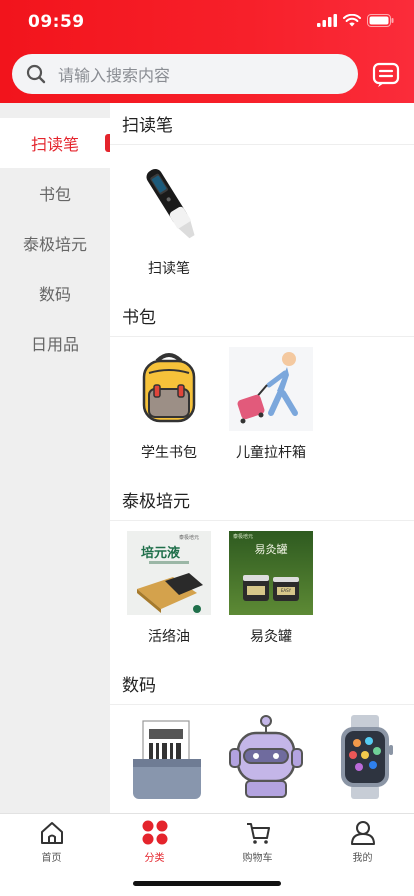  Describe the element at coordinates (154, 858) in the screenshot. I see `tab-label: 分类` at that location.